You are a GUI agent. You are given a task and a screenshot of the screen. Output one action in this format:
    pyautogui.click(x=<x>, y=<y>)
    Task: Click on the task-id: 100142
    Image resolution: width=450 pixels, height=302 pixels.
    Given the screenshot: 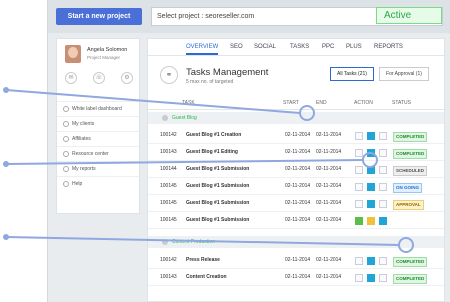 What is the action you would take?
    pyautogui.click(x=168, y=260)
    